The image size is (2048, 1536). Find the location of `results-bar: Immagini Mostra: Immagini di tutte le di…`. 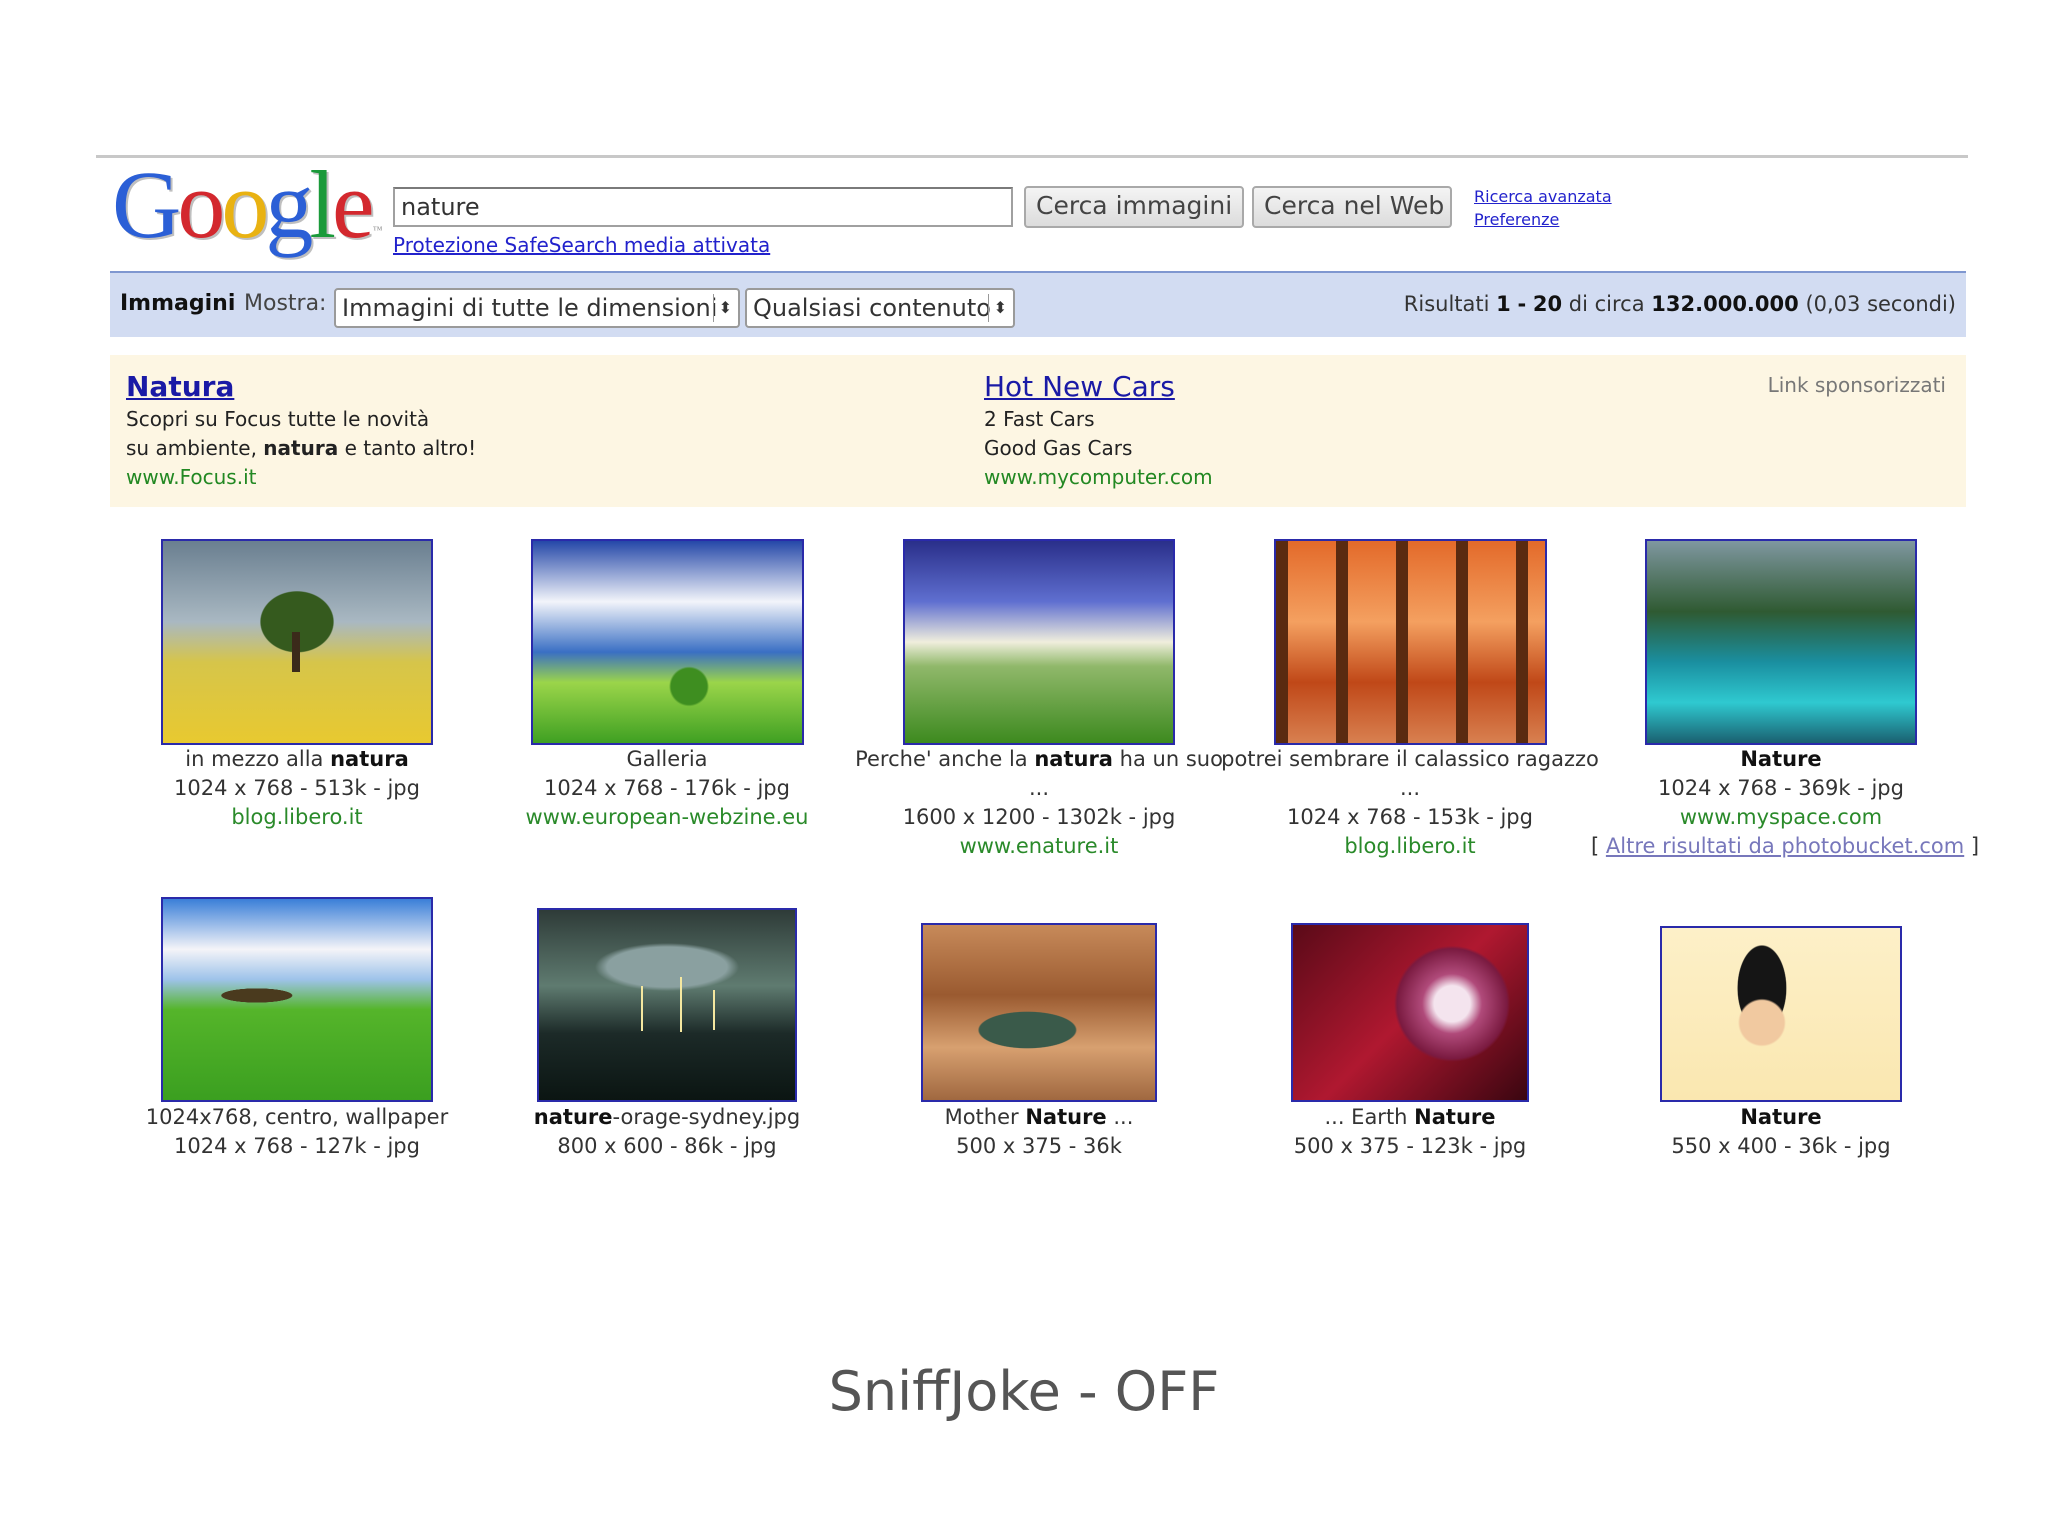

results-bar: Immagini Mostra: Immagini di tutte le di… is located at coordinates (1038, 304).